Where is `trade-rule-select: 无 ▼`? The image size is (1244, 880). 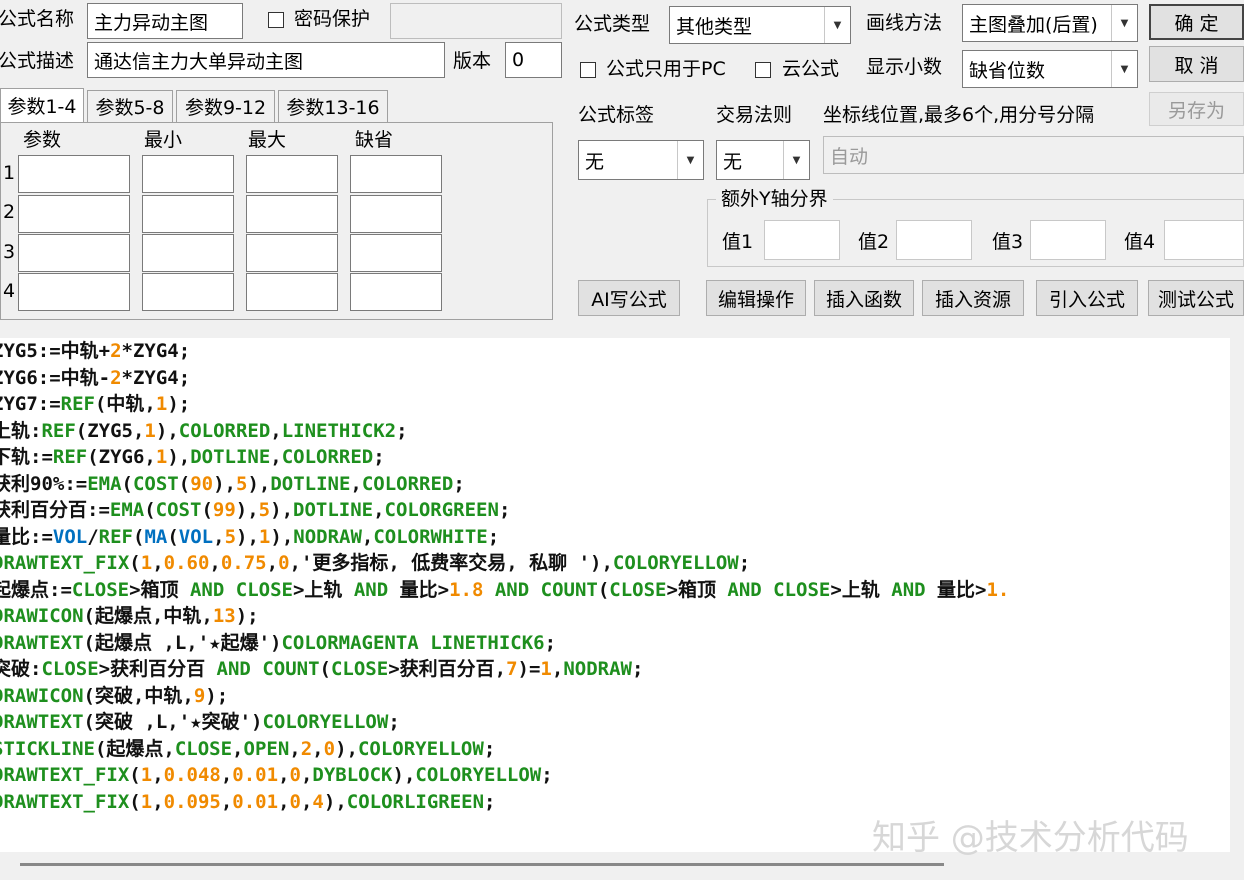
trade-rule-select: 无 ▼ is located at coordinates (763, 160).